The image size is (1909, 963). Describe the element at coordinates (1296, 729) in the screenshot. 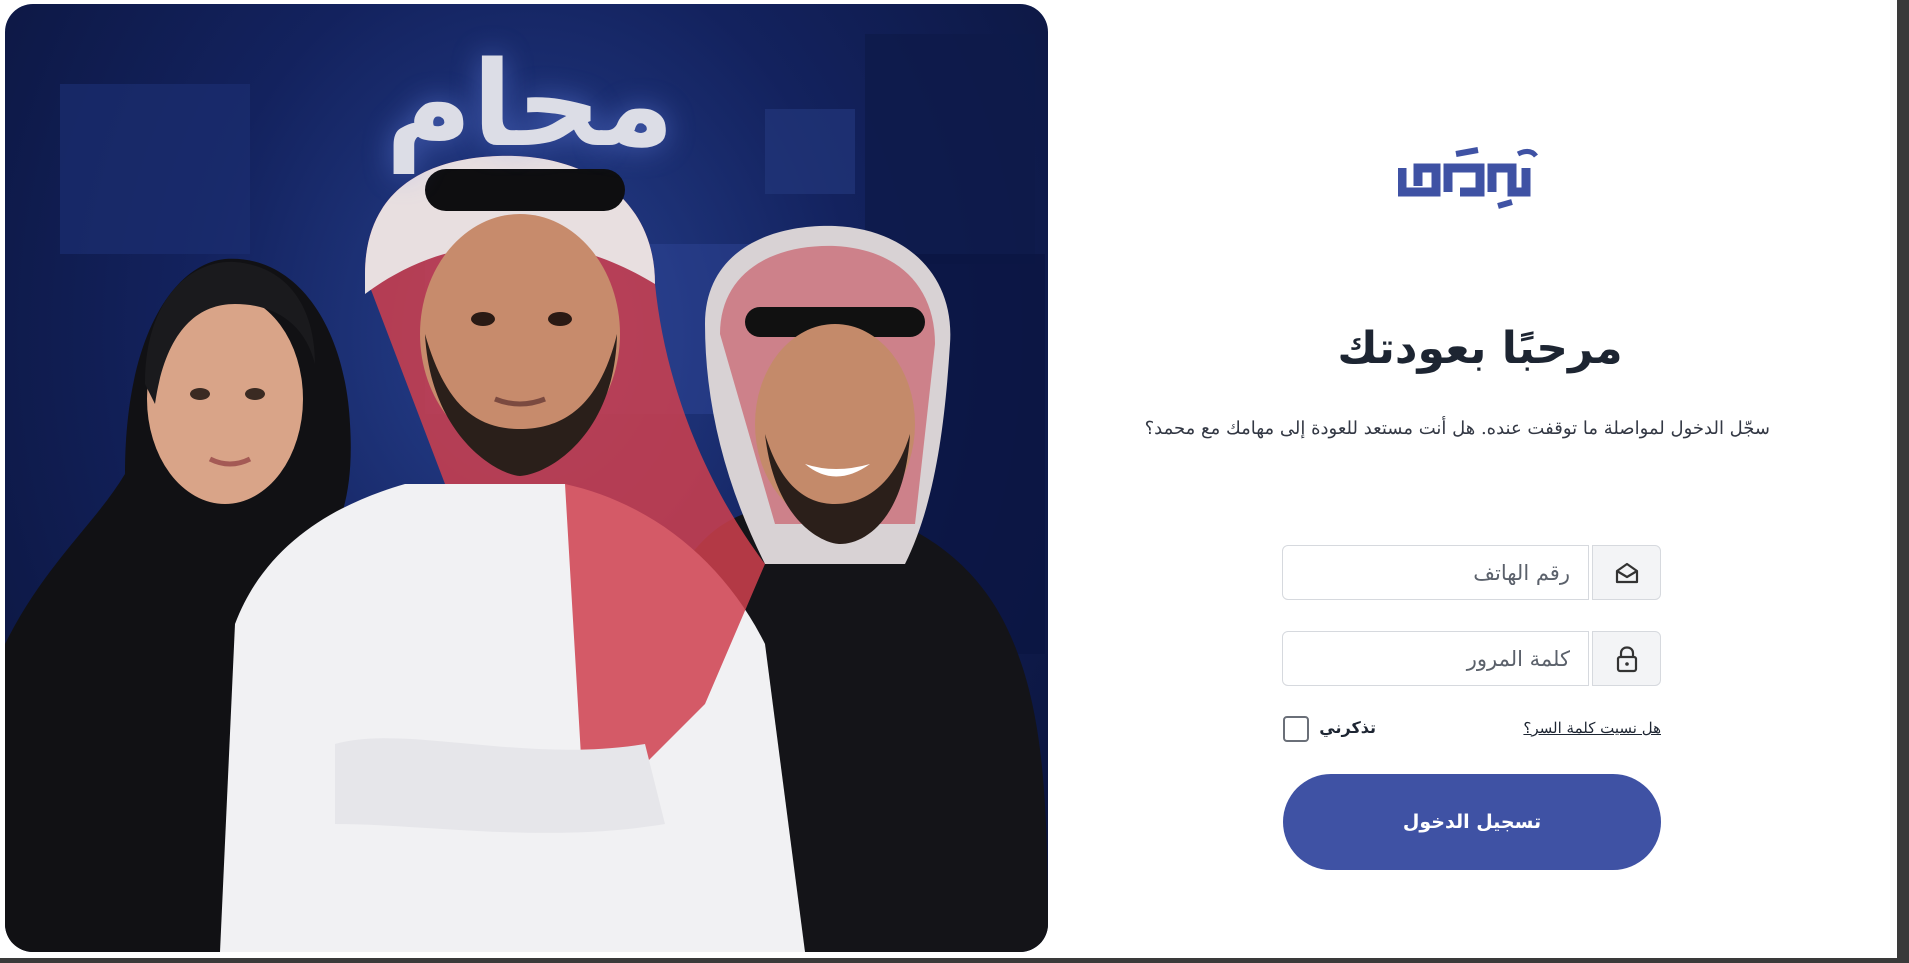

I see `remember-me-checkbox` at that location.